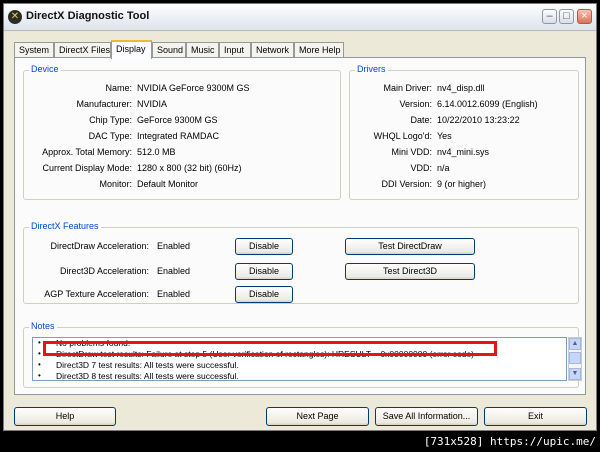 Image resolution: width=600 pixels, height=452 pixels. I want to click on feature-row: Direct3D Acceleration: Enabled, so click(301, 272).